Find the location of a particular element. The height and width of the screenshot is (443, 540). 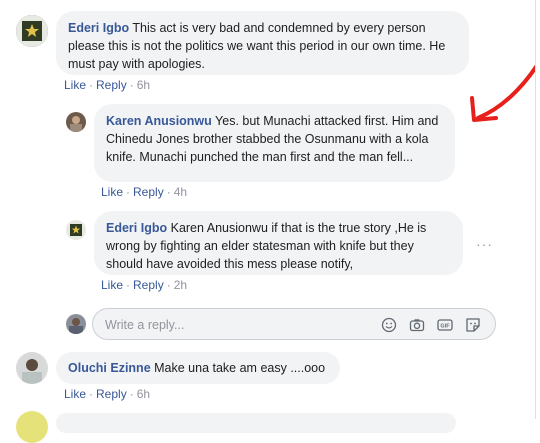

comment-author: Karen Anusionwu is located at coordinates (159, 121).